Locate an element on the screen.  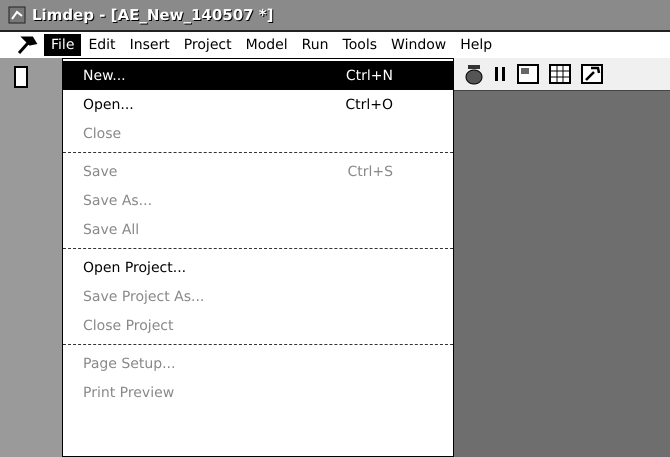
menu-item: Run is located at coordinates (315, 45).